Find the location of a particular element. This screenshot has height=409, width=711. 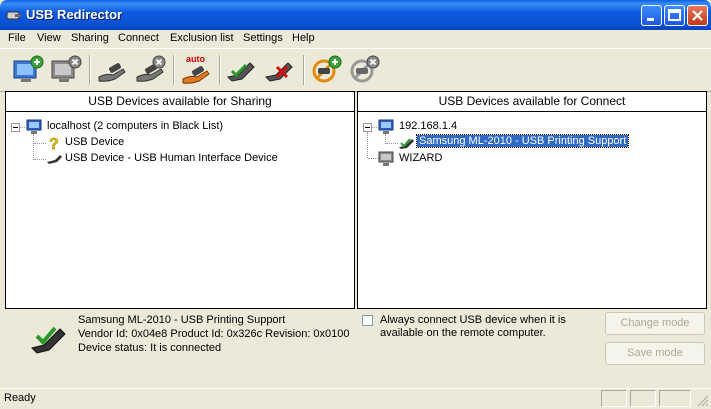

disconnect-device-icon is located at coordinates (278, 72).